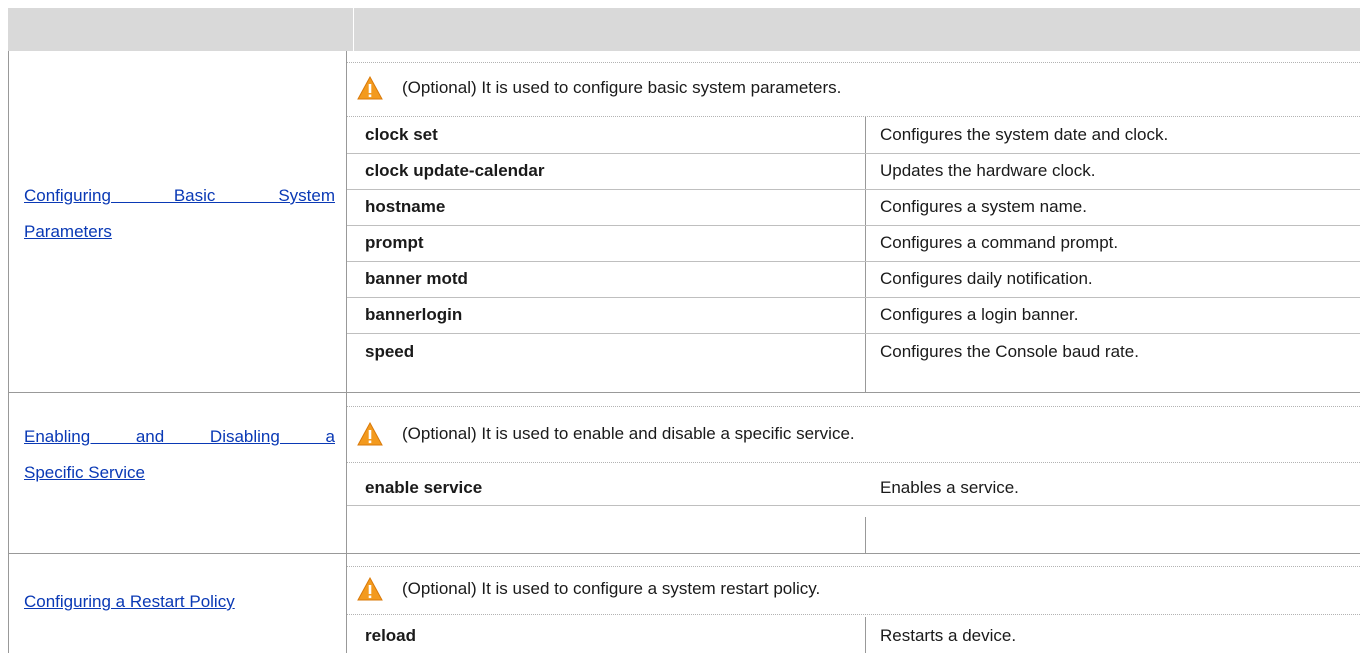 The width and height of the screenshot is (1360, 654). What do you see at coordinates (1009, 351) in the screenshot?
I see `command-description: Configures the Console baud rate.` at bounding box center [1009, 351].